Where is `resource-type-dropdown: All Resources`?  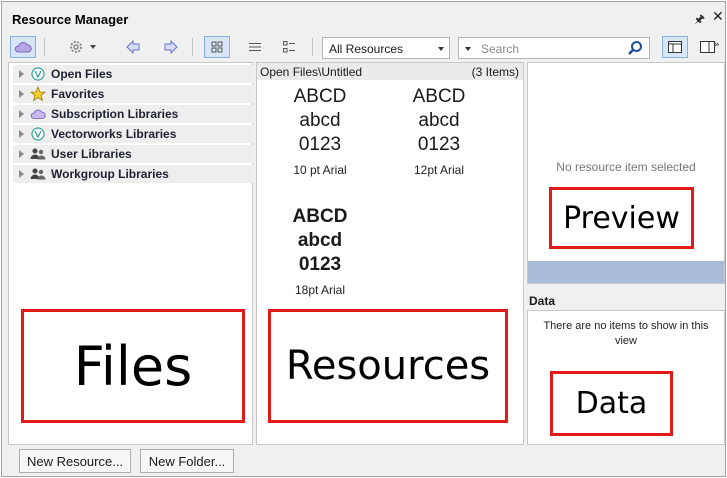 resource-type-dropdown: All Resources is located at coordinates (386, 48).